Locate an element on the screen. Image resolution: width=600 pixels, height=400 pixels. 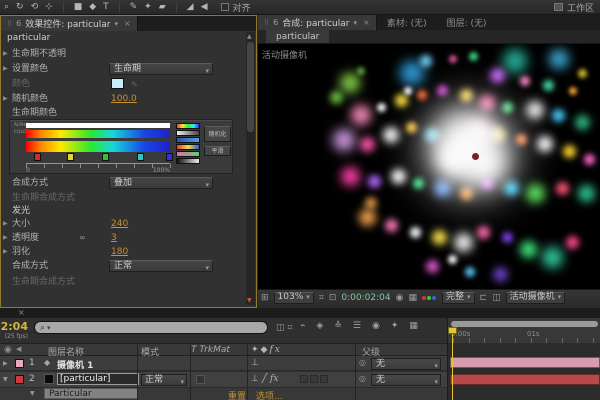
playhead-line is located at coordinates (452, 364).